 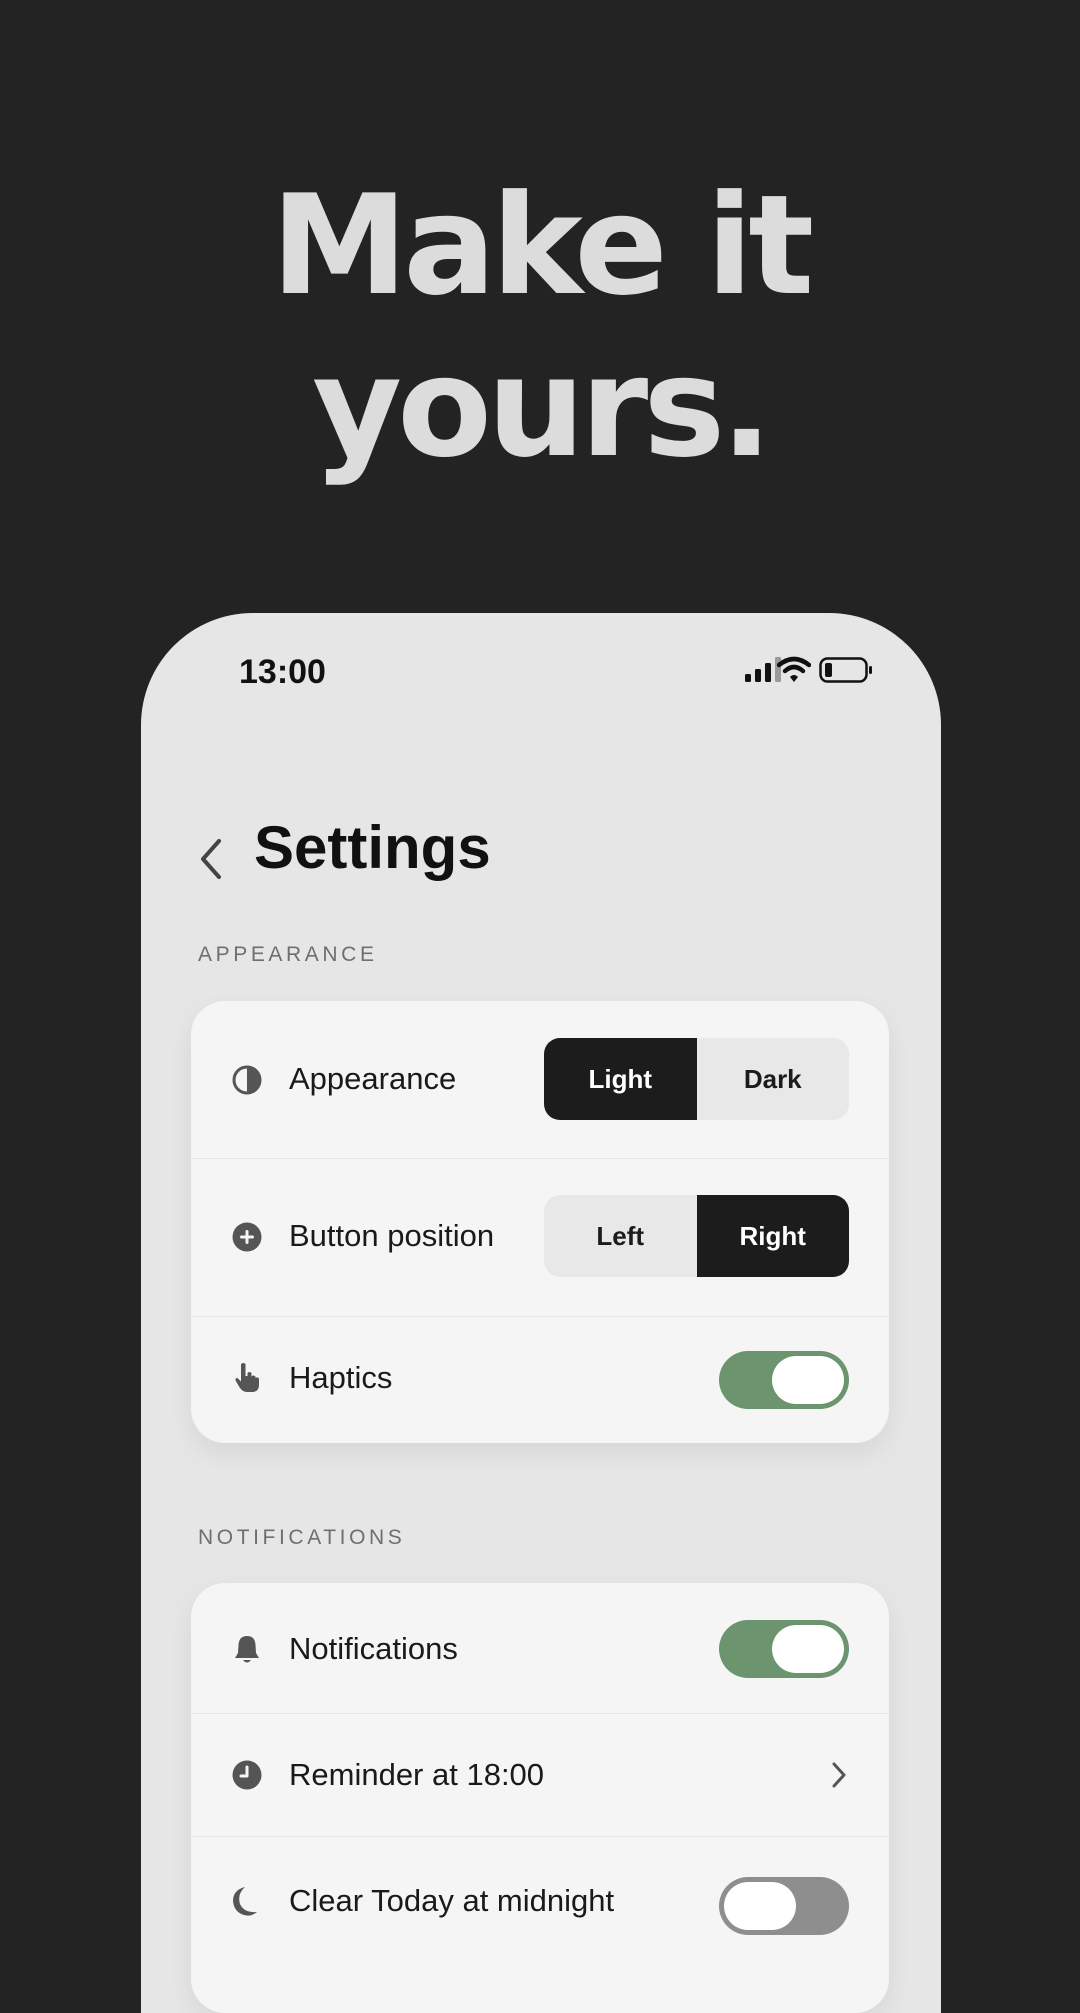 What do you see at coordinates (247, 1080) in the screenshot?
I see `half-circle-icon` at bounding box center [247, 1080].